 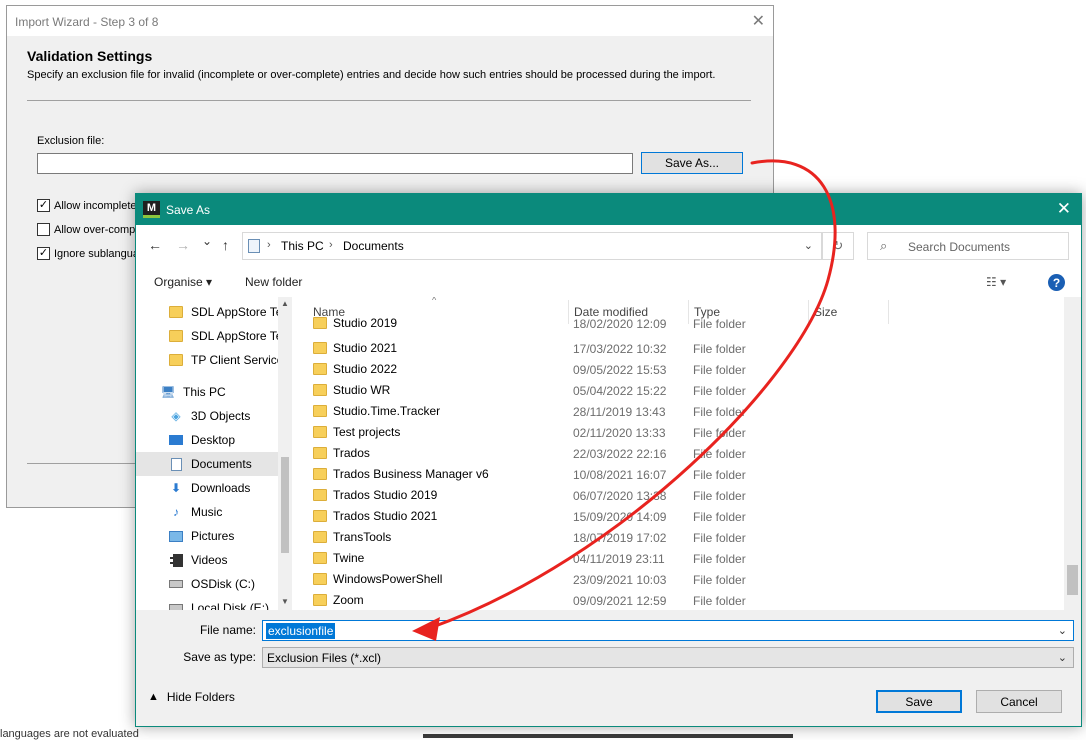 What do you see at coordinates (1064, 209) in the screenshot?
I see `close-icon: ✕` at bounding box center [1064, 209].